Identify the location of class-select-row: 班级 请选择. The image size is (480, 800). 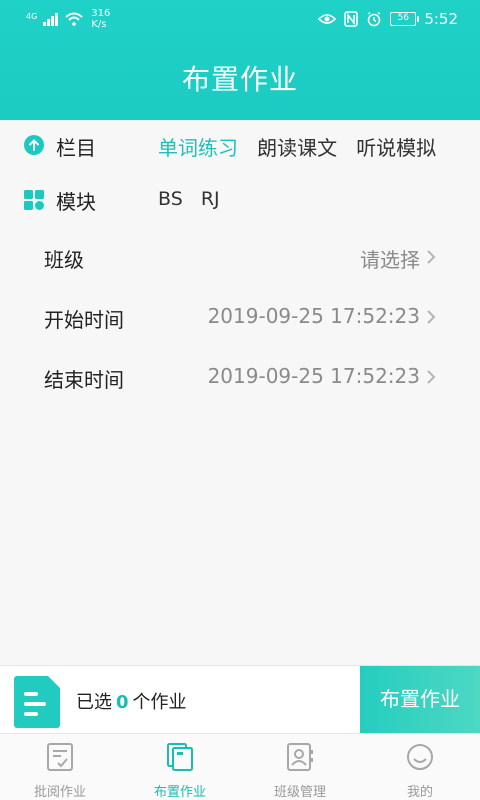
(240, 257).